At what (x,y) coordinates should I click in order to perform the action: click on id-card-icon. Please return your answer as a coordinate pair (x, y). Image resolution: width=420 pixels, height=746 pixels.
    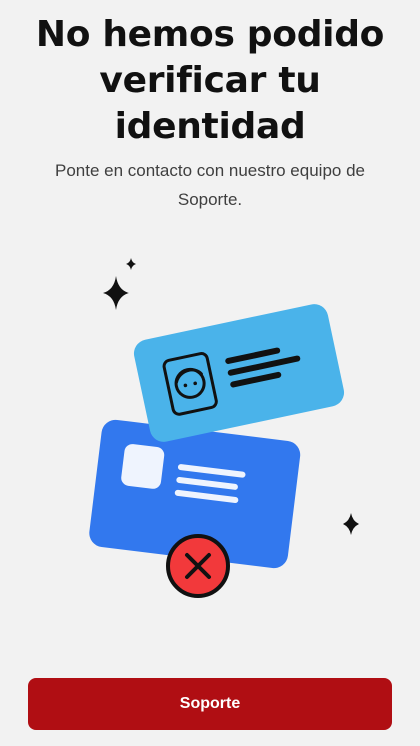
    Looking at the image, I should click on (239, 373).